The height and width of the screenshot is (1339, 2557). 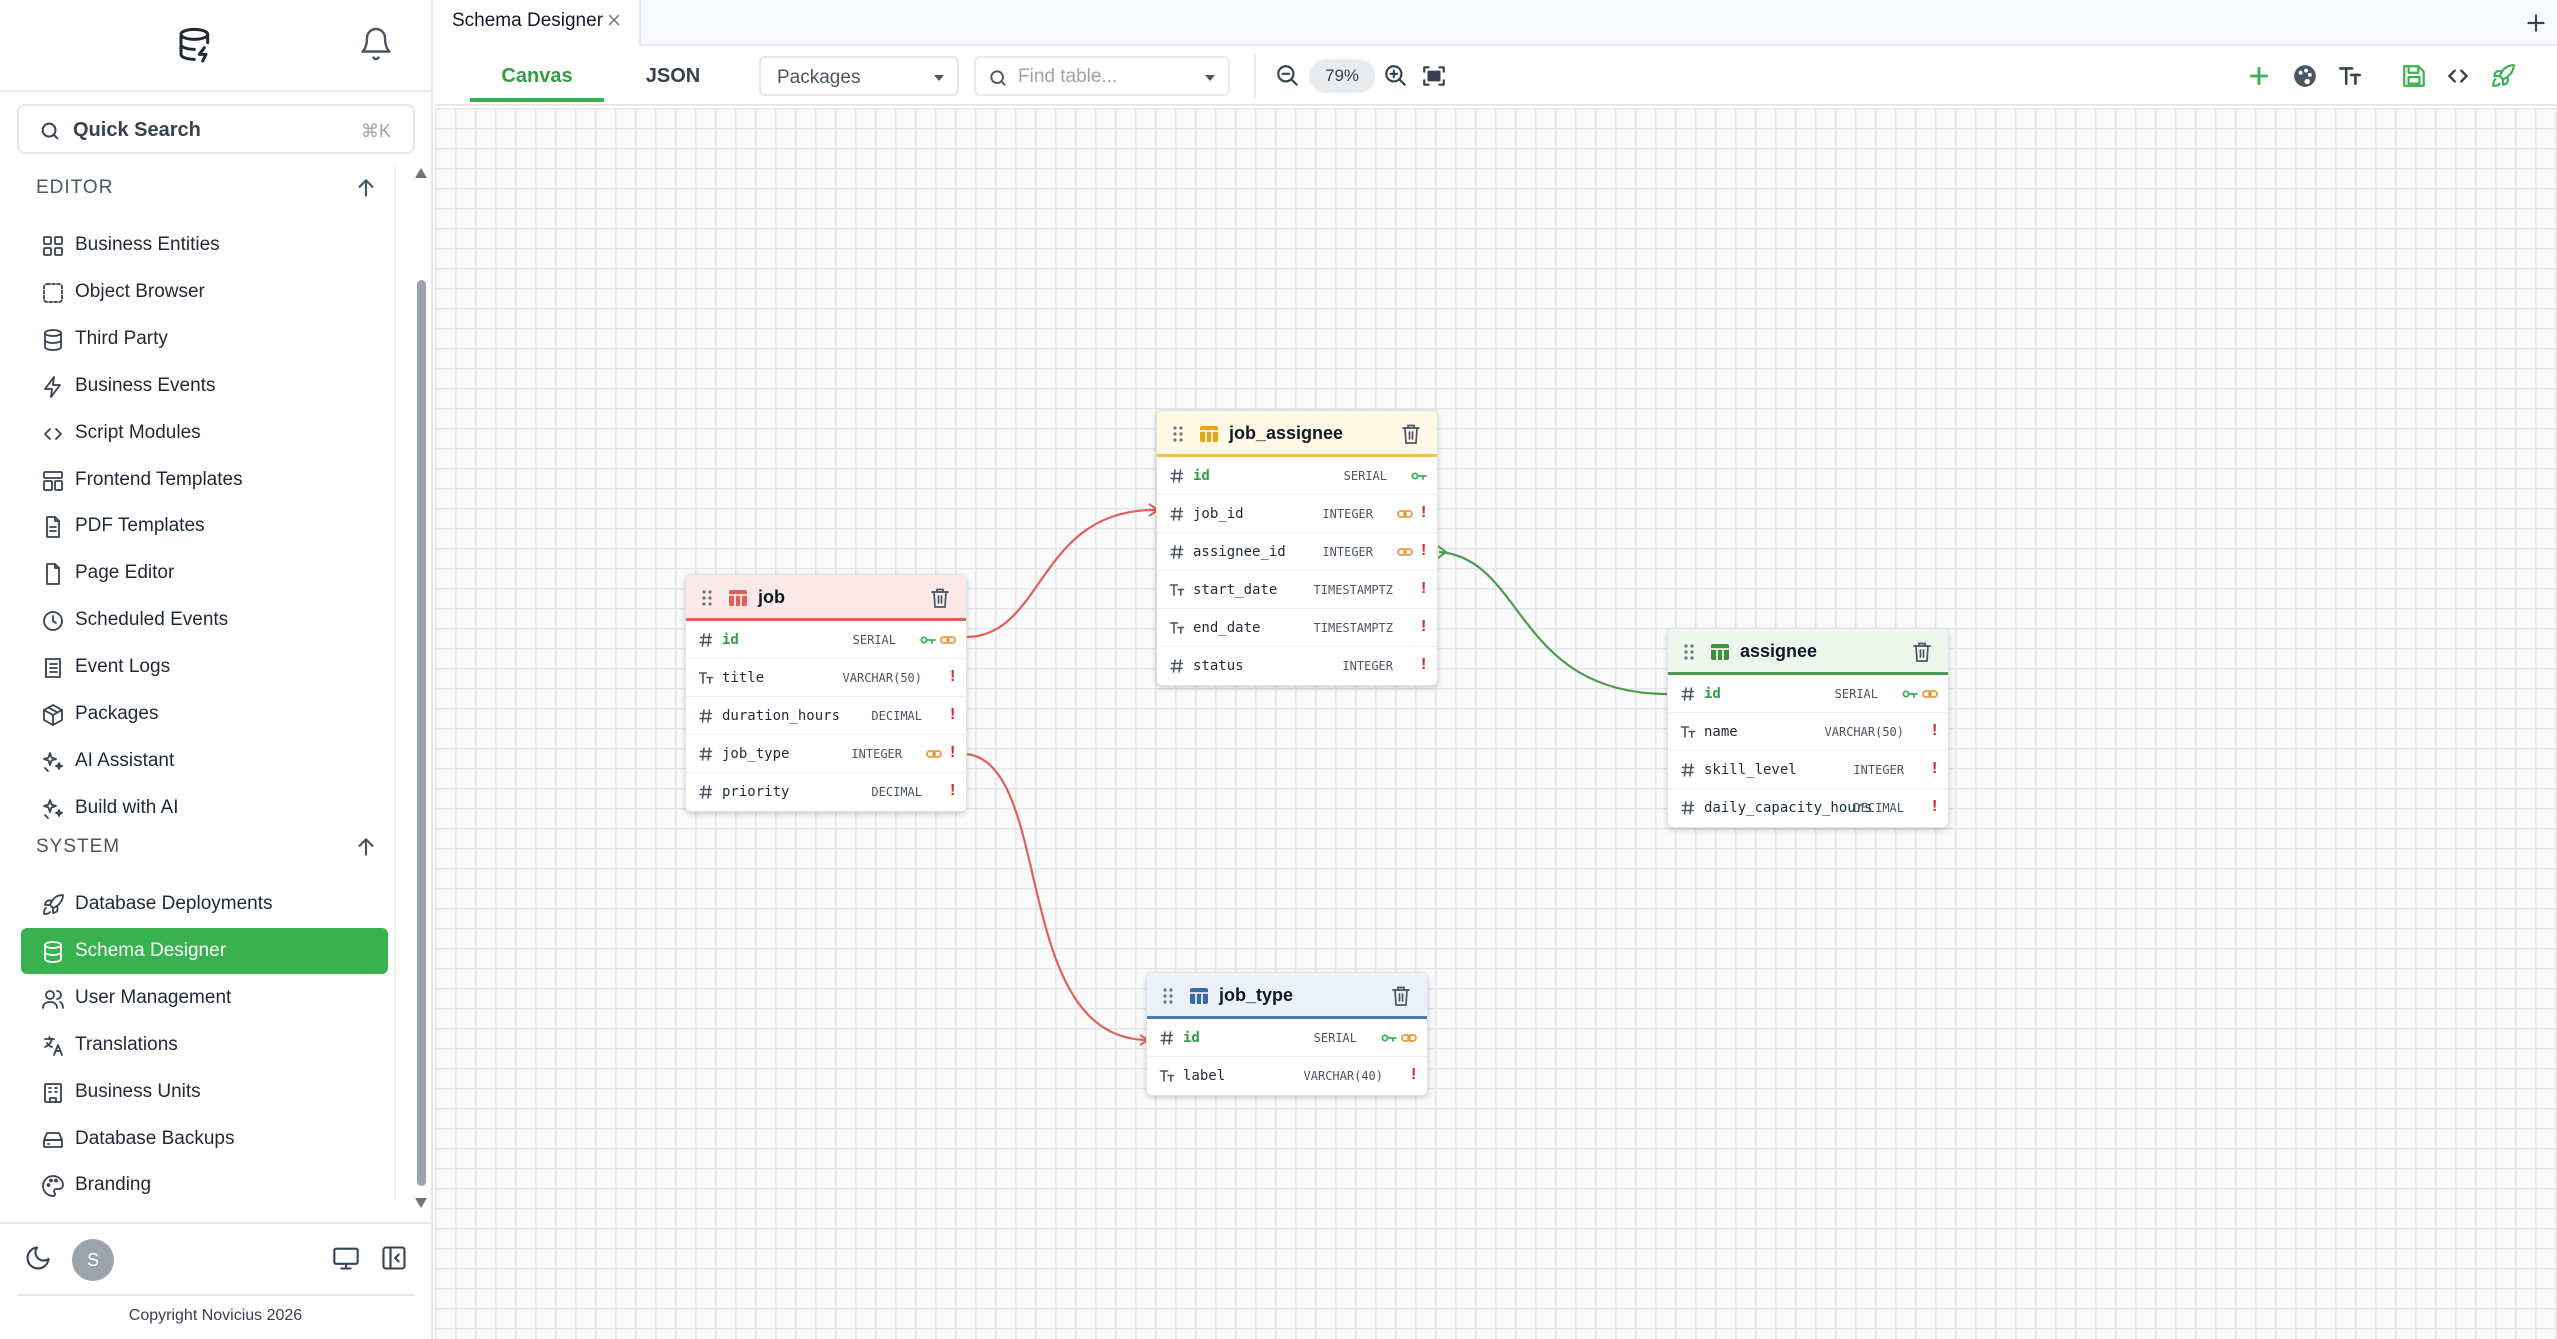 I want to click on monitor-icon, so click(x=346, y=1258).